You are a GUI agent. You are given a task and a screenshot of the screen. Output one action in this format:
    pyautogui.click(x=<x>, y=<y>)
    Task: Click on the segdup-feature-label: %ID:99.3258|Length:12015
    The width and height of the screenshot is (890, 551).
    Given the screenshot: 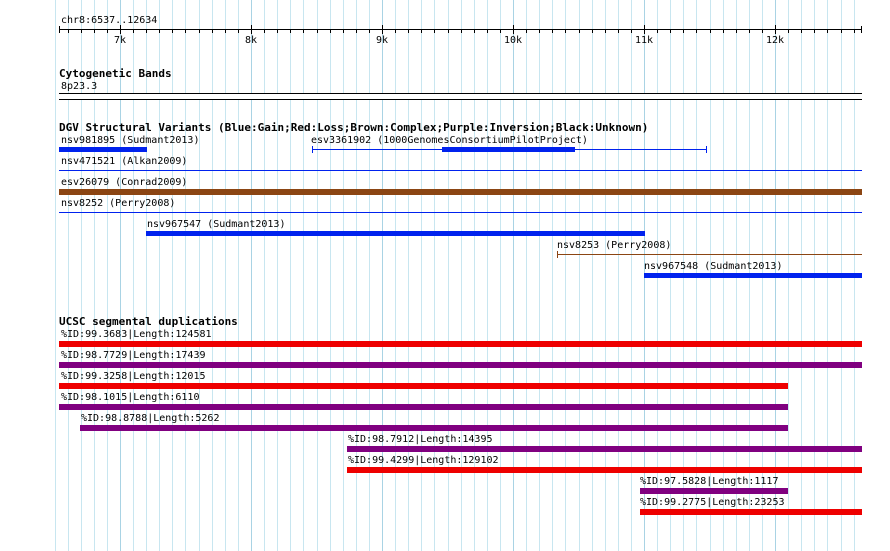 What is the action you would take?
    pyautogui.click(x=133, y=376)
    